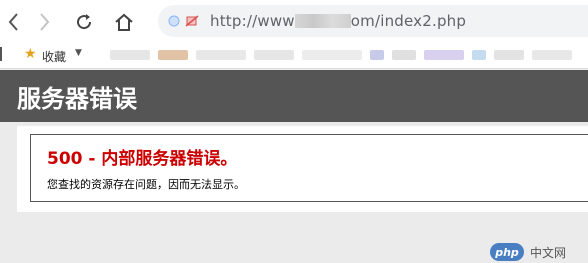  Describe the element at coordinates (78, 53) in the screenshot. I see `caret-down-icon: ▼` at that location.